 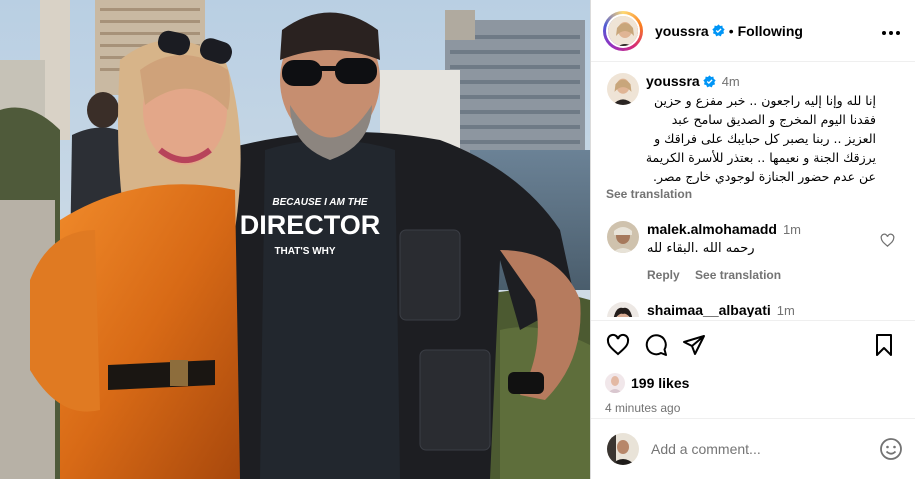 What do you see at coordinates (764, 176) in the screenshot?
I see `caption-line: عن عدم حضور الجنازة لوجودي خارج مصر.` at bounding box center [764, 176].